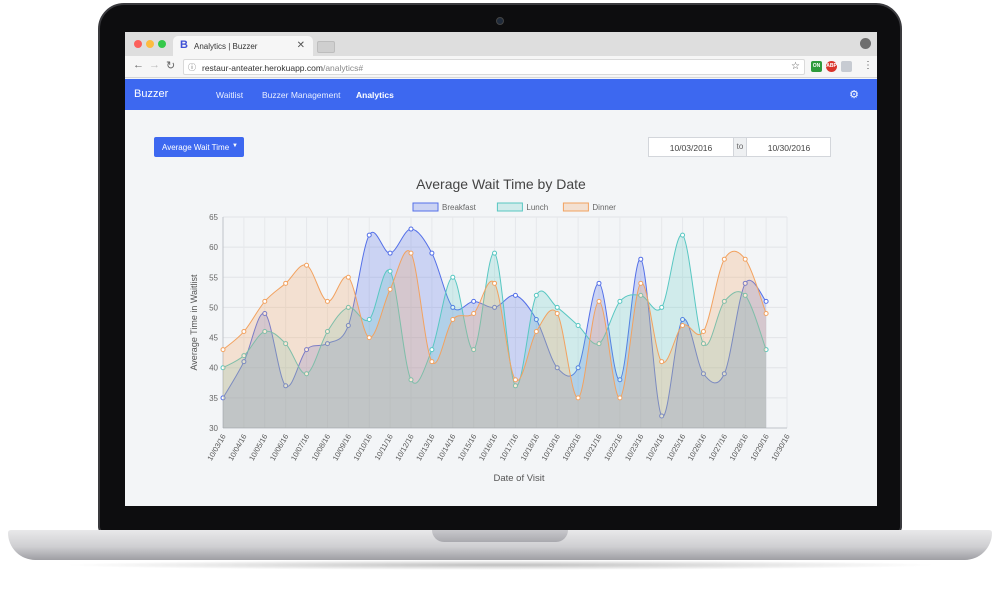 Image resolution: width=1000 pixels, height=604 pixels. I want to click on x-tick-label: 10/23/16, so click(634, 448).